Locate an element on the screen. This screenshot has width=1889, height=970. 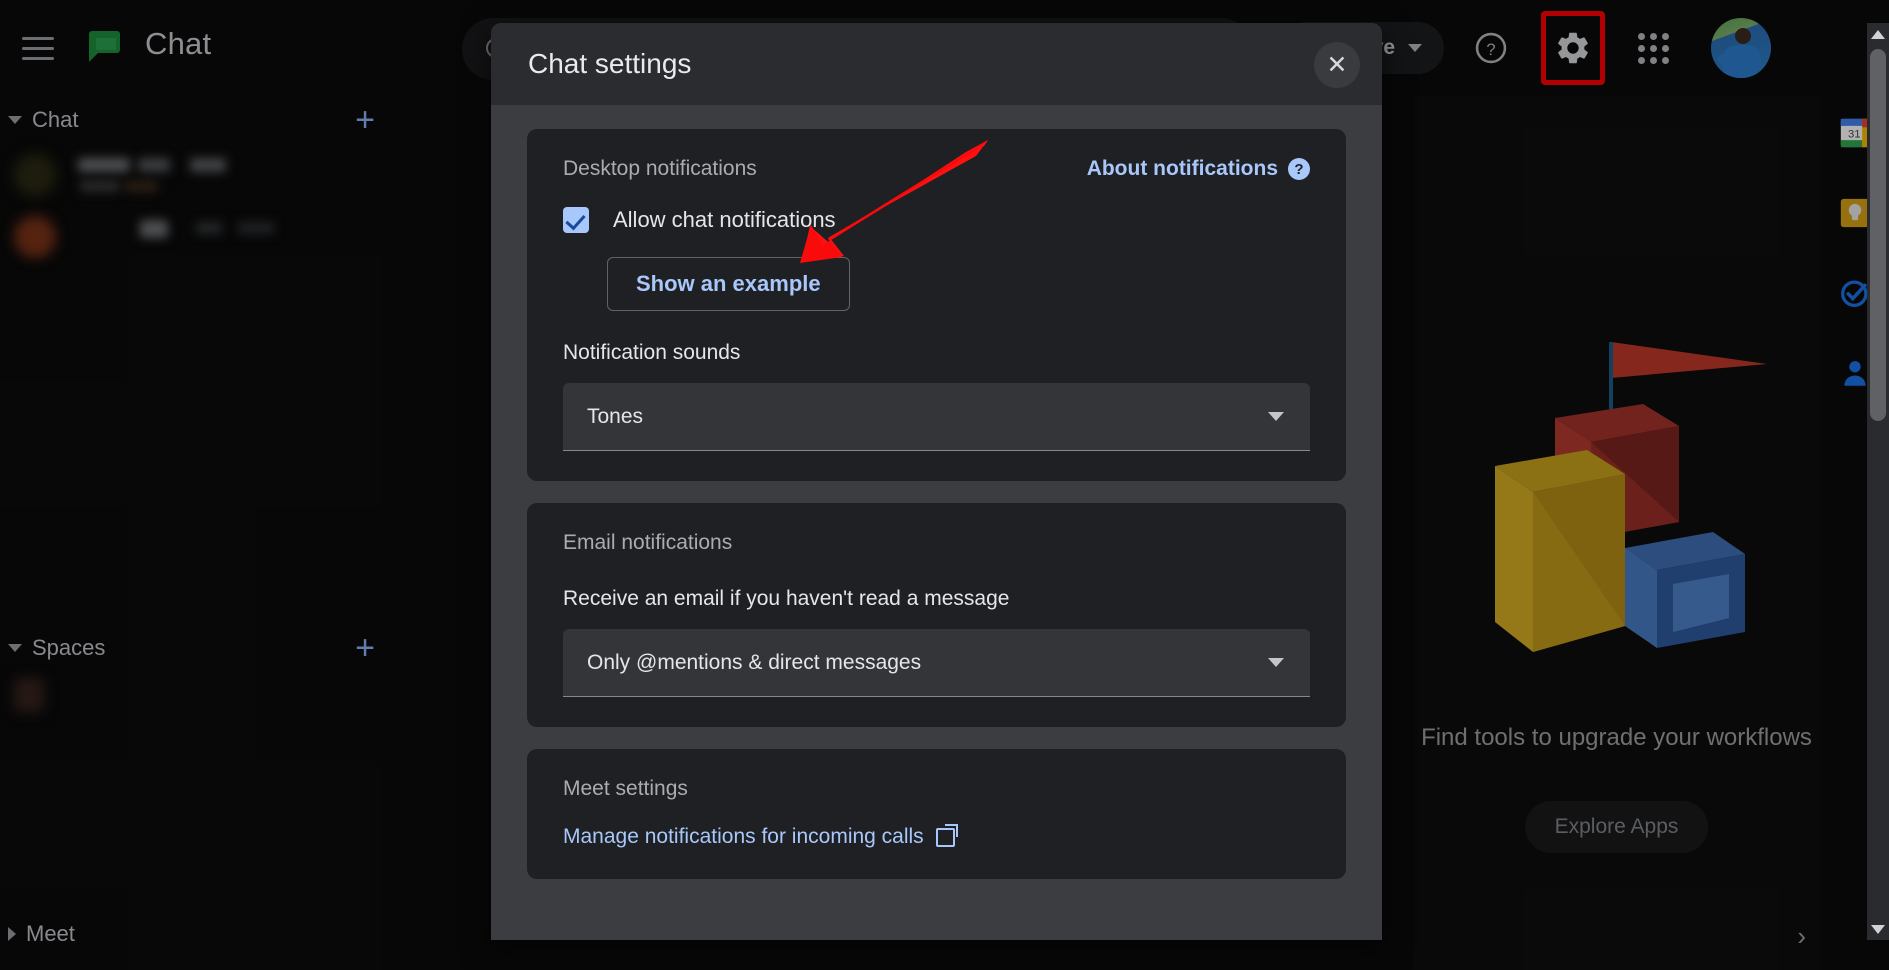
manage-incoming-calls-label: Manage notifications for incoming calls is located at coordinates (743, 836).